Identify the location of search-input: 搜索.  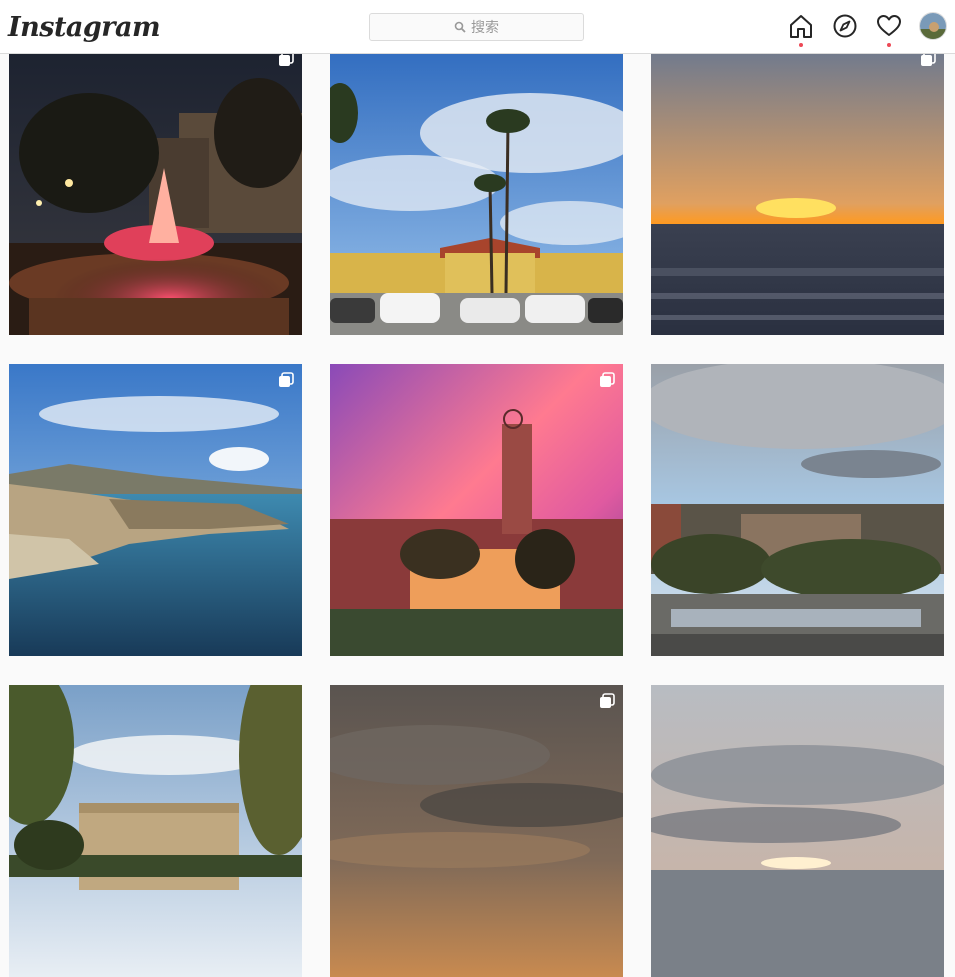
(476, 27).